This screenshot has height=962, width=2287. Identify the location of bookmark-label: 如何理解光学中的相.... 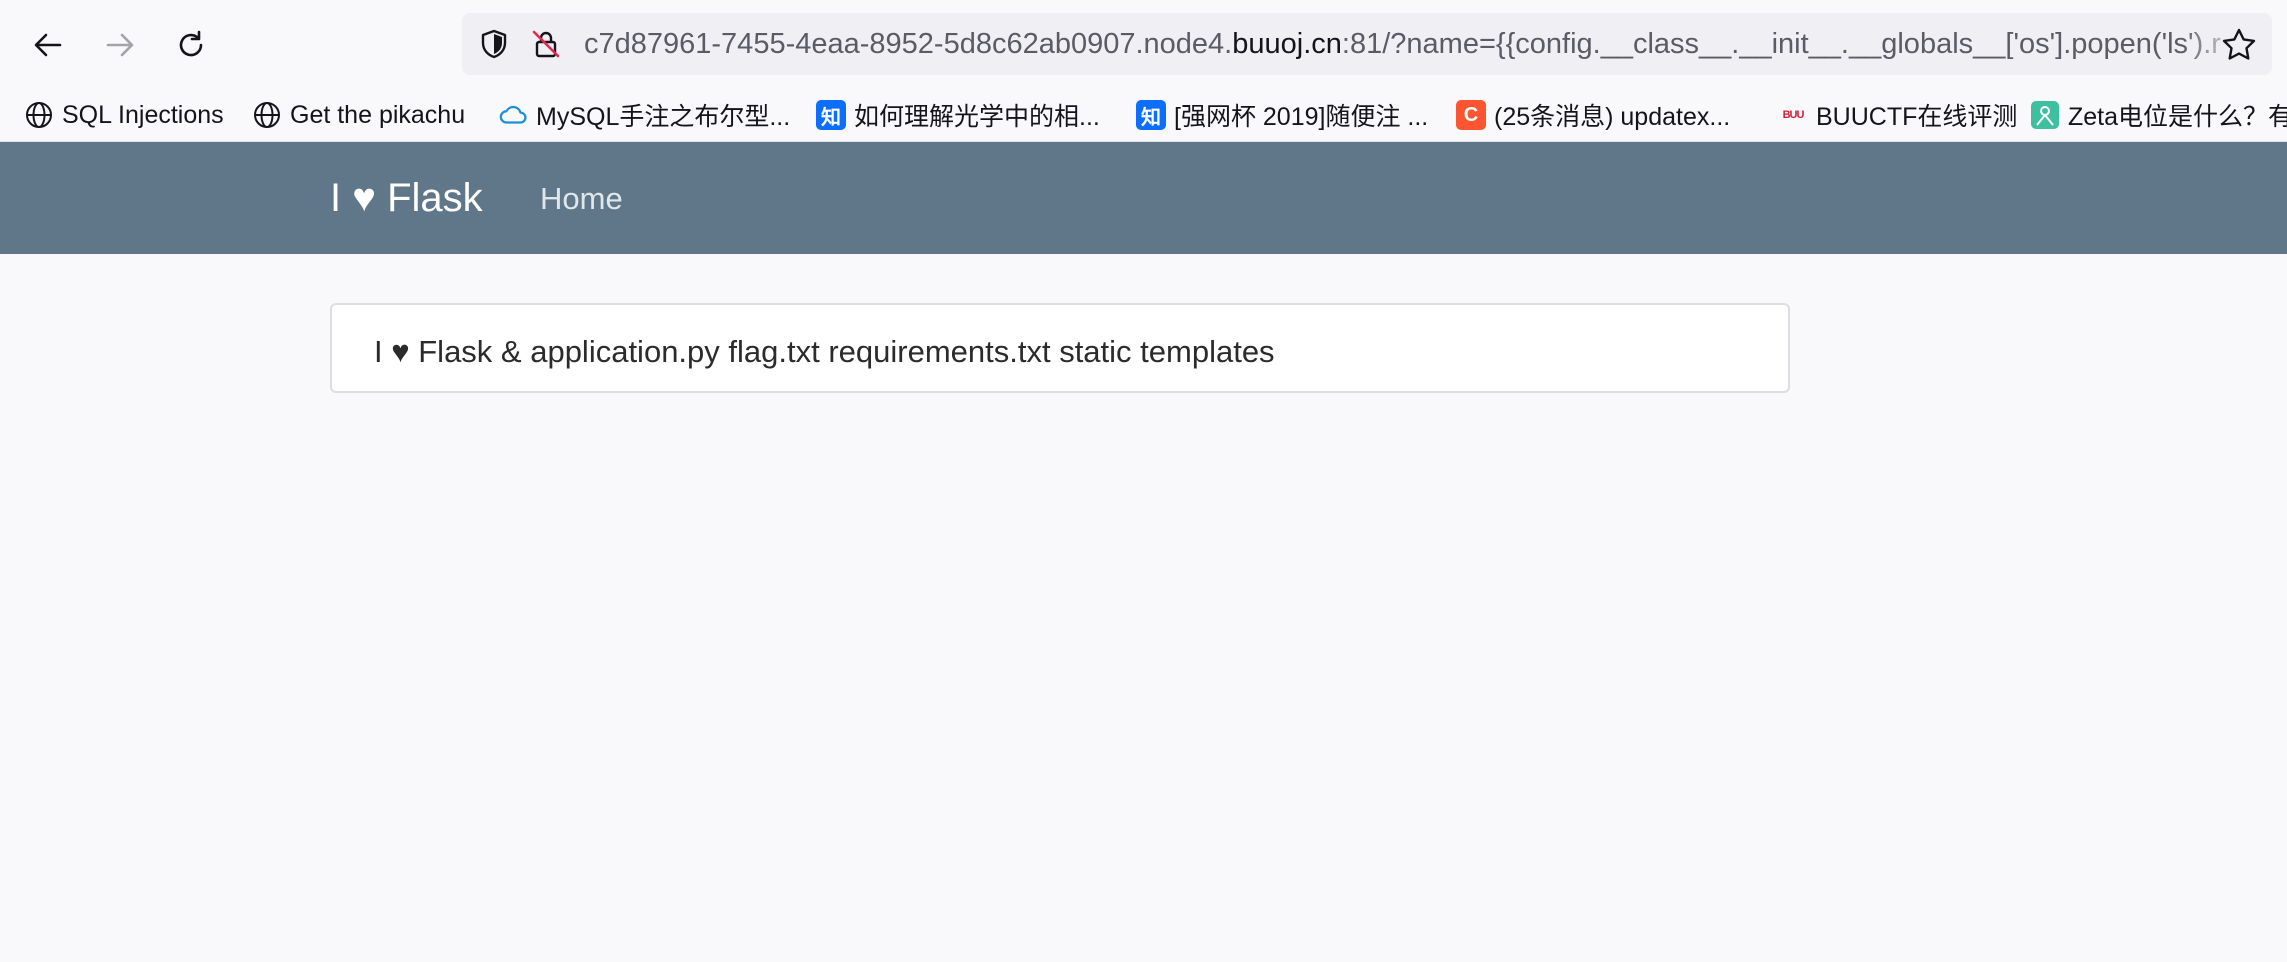
(977, 117).